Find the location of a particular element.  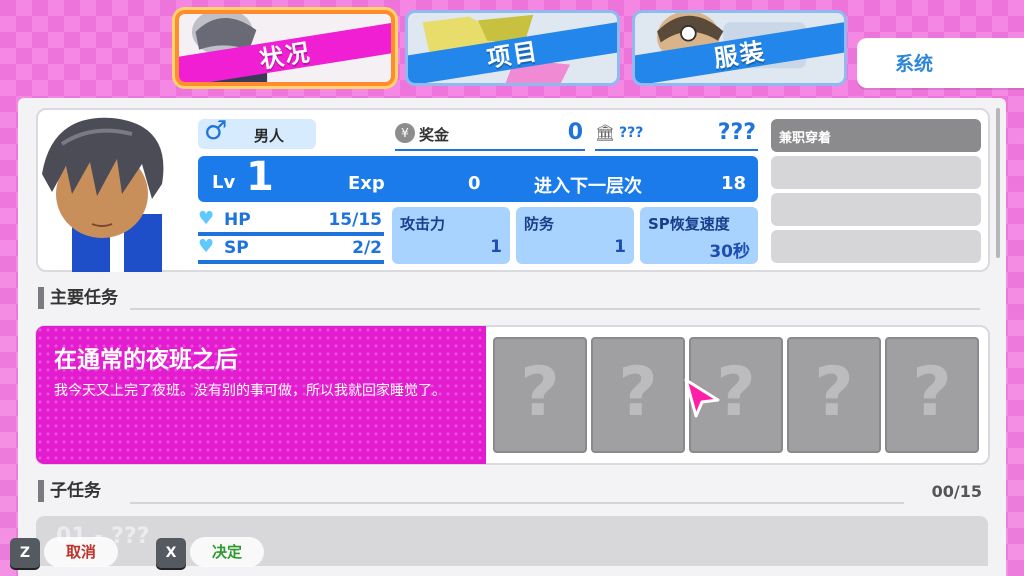

exp-value: 0 is located at coordinates (474, 183).